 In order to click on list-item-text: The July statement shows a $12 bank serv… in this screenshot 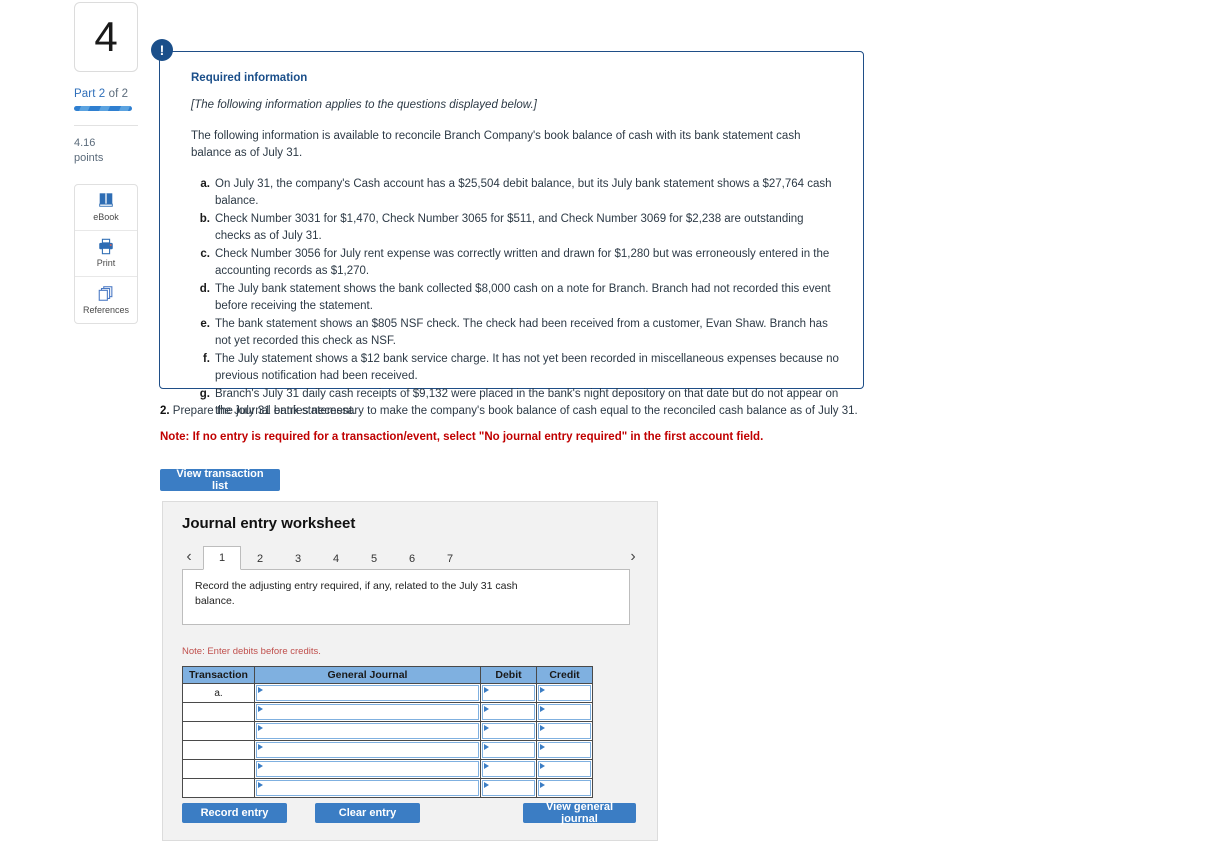, I will do `click(527, 367)`.